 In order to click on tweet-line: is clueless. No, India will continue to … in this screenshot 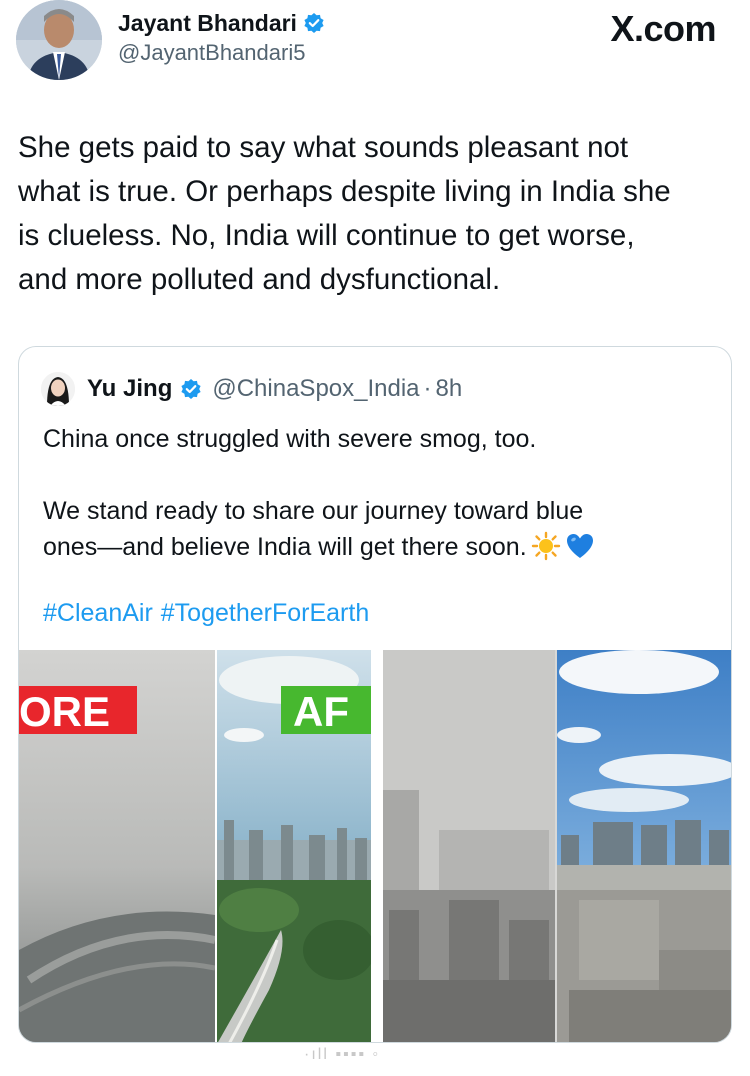, I will do `click(326, 235)`.